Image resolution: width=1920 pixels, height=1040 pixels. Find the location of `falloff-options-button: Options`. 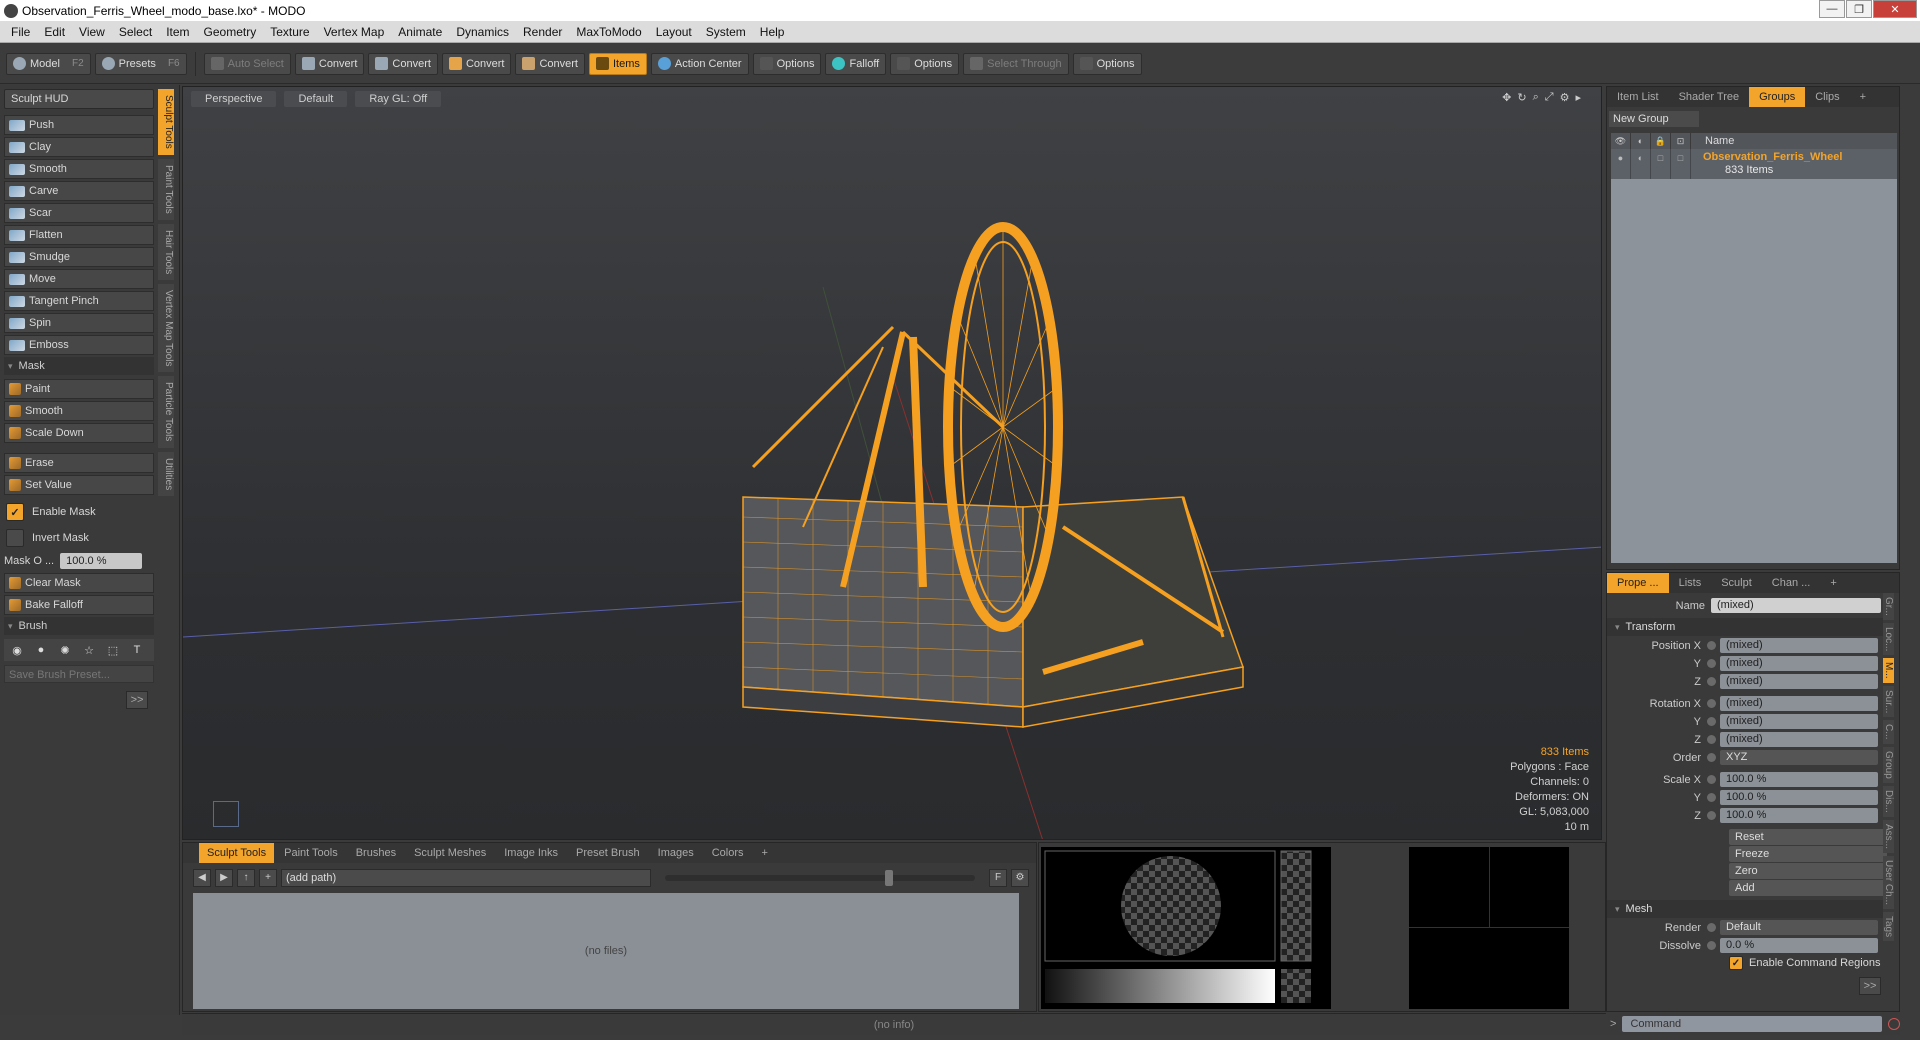

falloff-options-button: Options is located at coordinates (925, 63).